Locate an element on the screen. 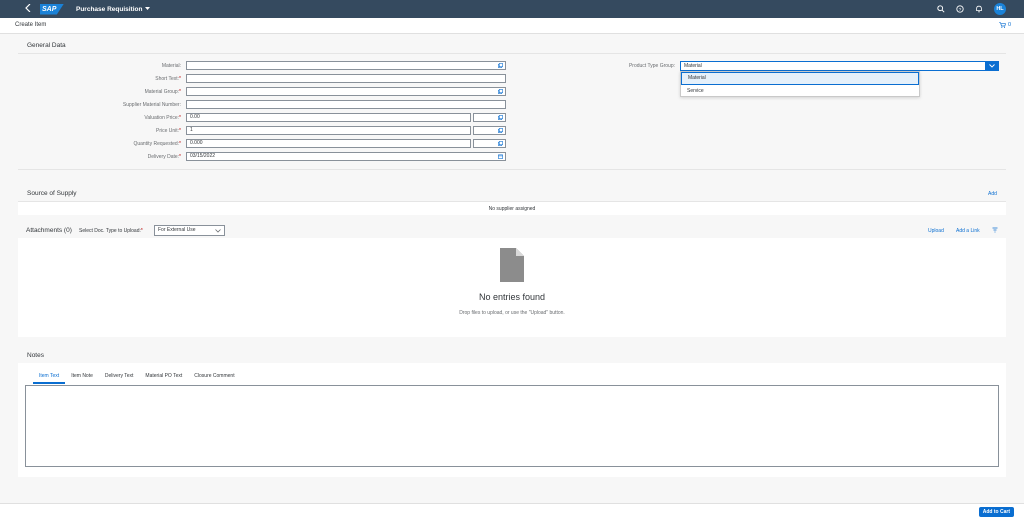 Image resolution: width=1024 pixels, height=519 pixels. material-group-input is located at coordinates (346, 91).